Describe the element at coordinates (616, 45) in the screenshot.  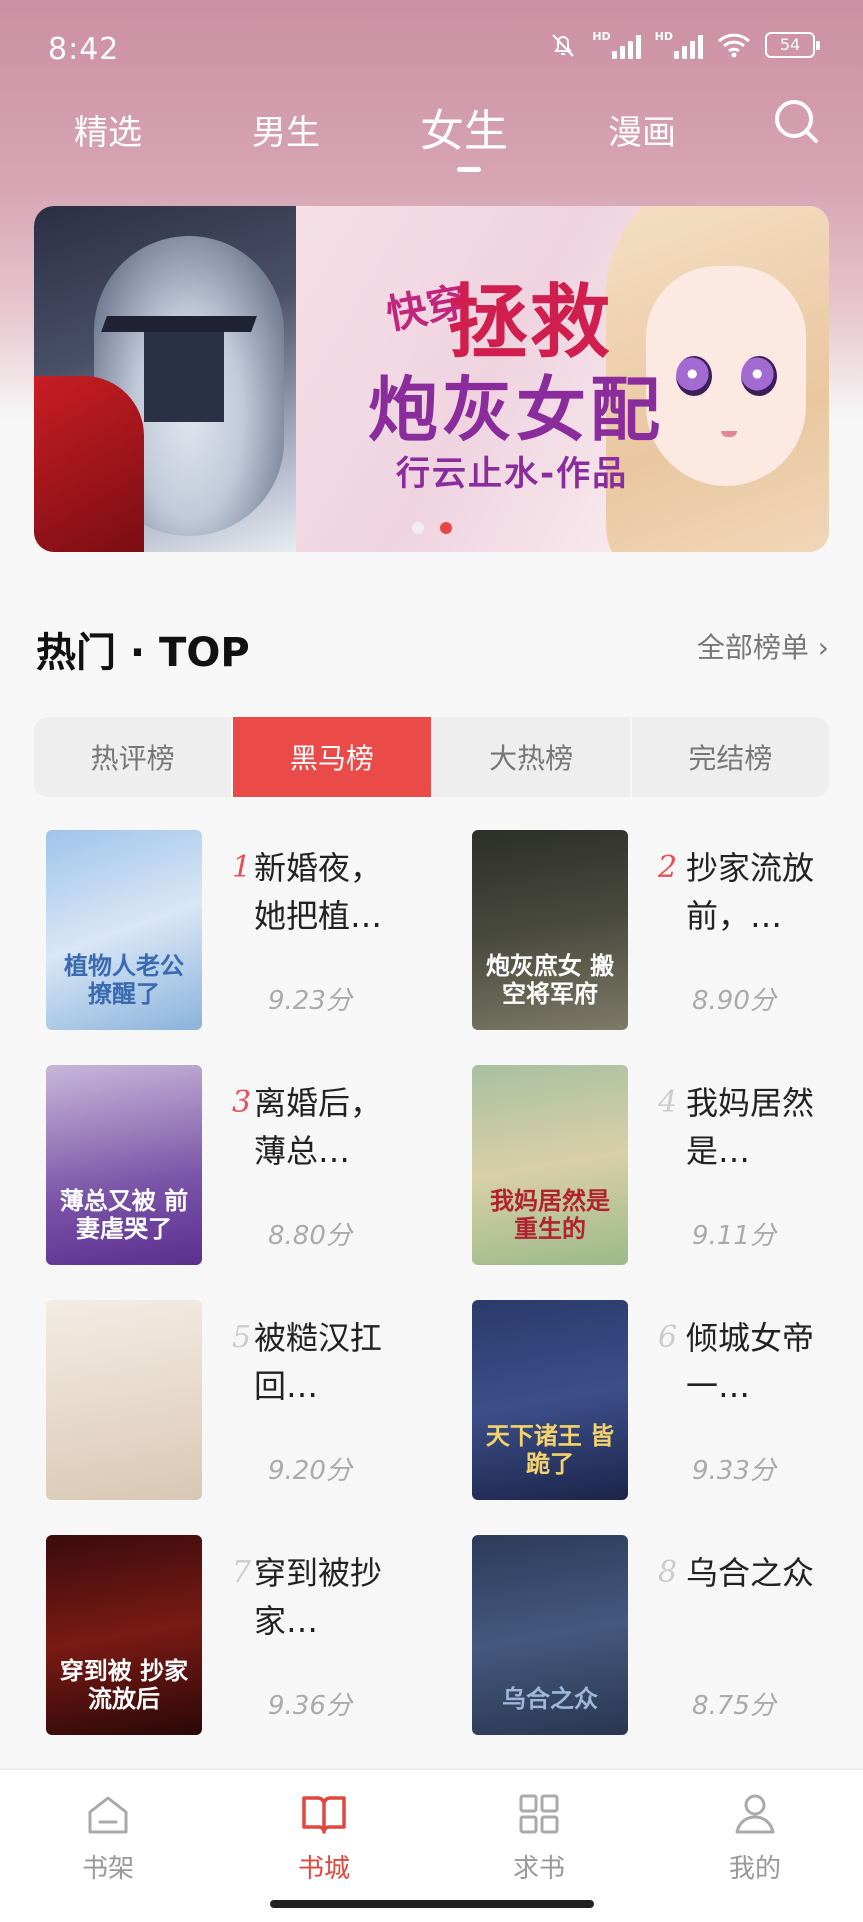
I see `signal-1-icon: HD` at that location.